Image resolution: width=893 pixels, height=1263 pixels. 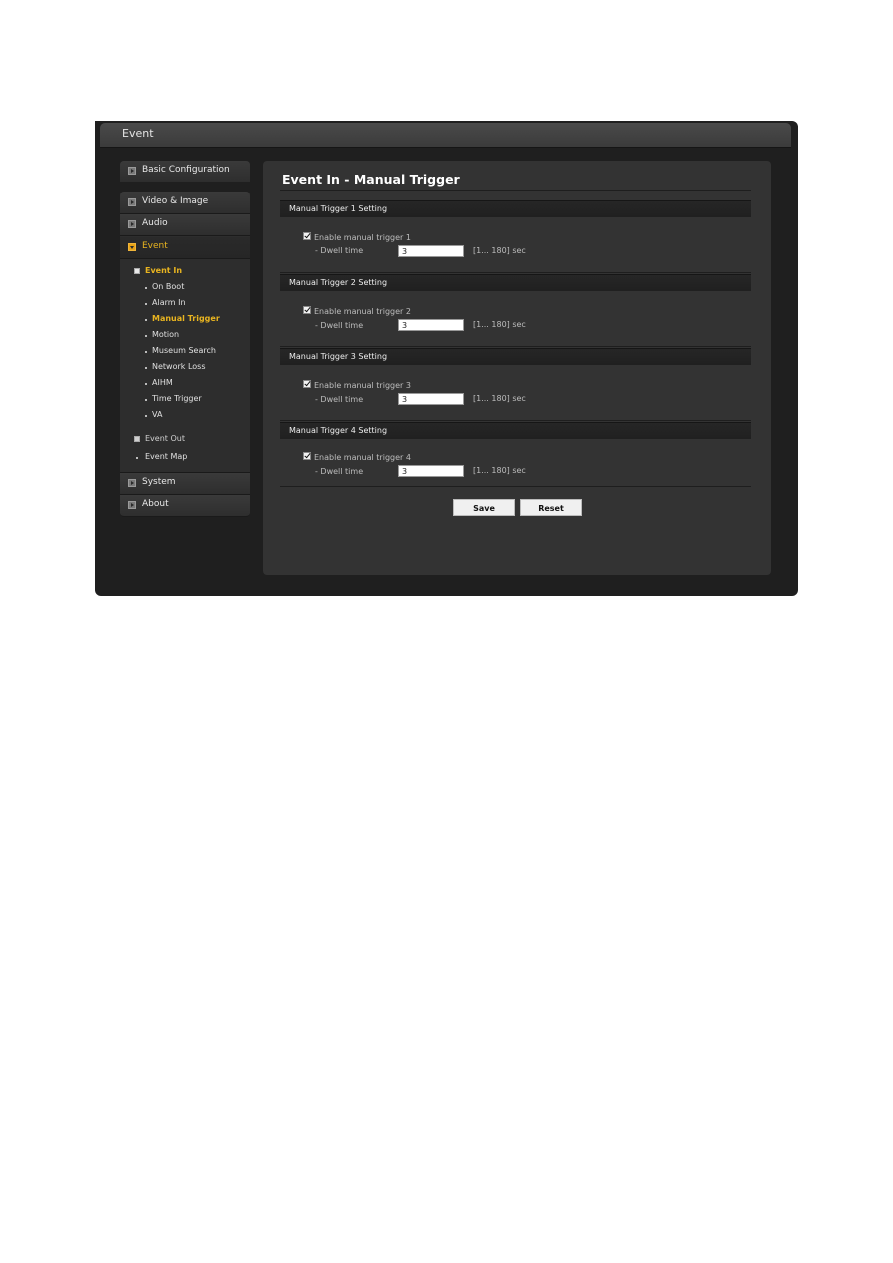 What do you see at coordinates (175, 201) in the screenshot?
I see `sidebar-item-label: Video & Image` at bounding box center [175, 201].